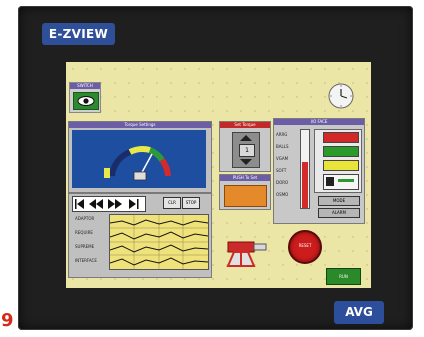 Image resolution: width=424 pixels, height=337 pixels. I want to click on switch-panel: SWITCH, so click(85, 97).